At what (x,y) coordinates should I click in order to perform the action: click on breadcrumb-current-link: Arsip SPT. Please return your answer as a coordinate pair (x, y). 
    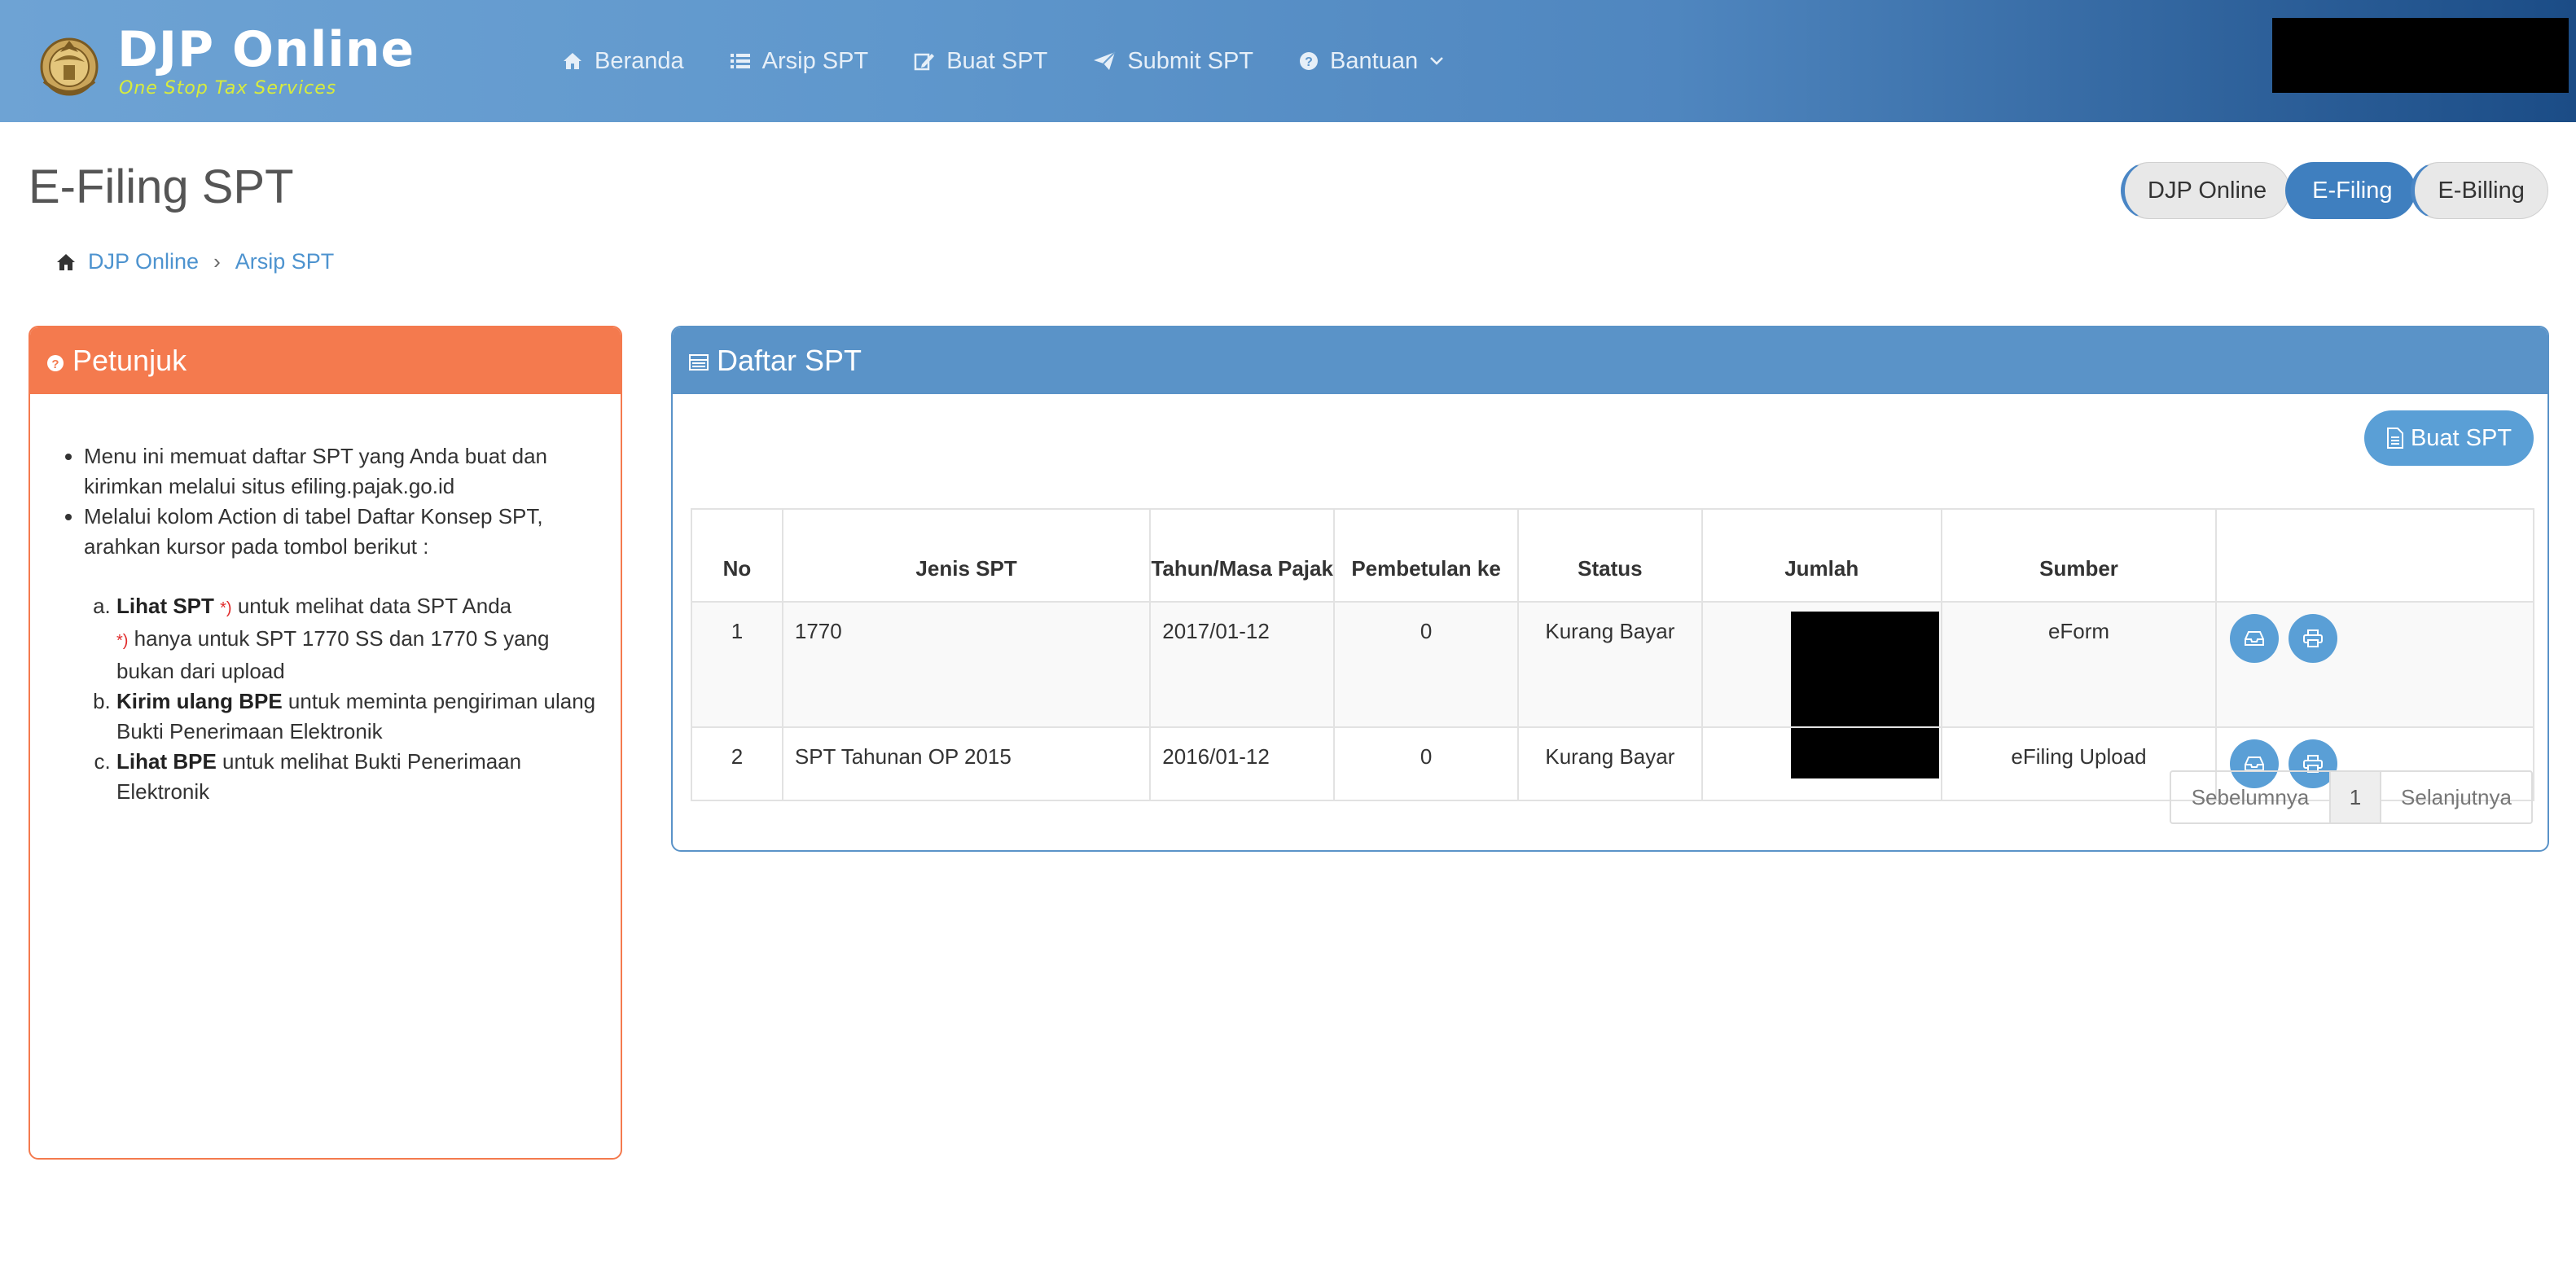
    Looking at the image, I should click on (285, 261).